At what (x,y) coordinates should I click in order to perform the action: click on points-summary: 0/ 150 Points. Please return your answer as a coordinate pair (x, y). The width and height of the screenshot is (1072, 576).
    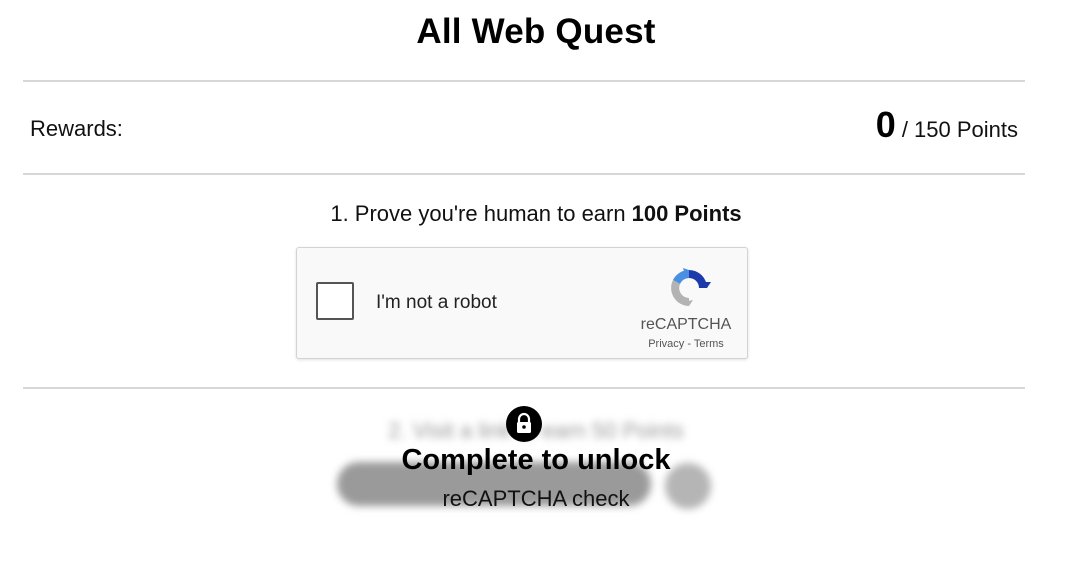
    Looking at the image, I should click on (947, 125).